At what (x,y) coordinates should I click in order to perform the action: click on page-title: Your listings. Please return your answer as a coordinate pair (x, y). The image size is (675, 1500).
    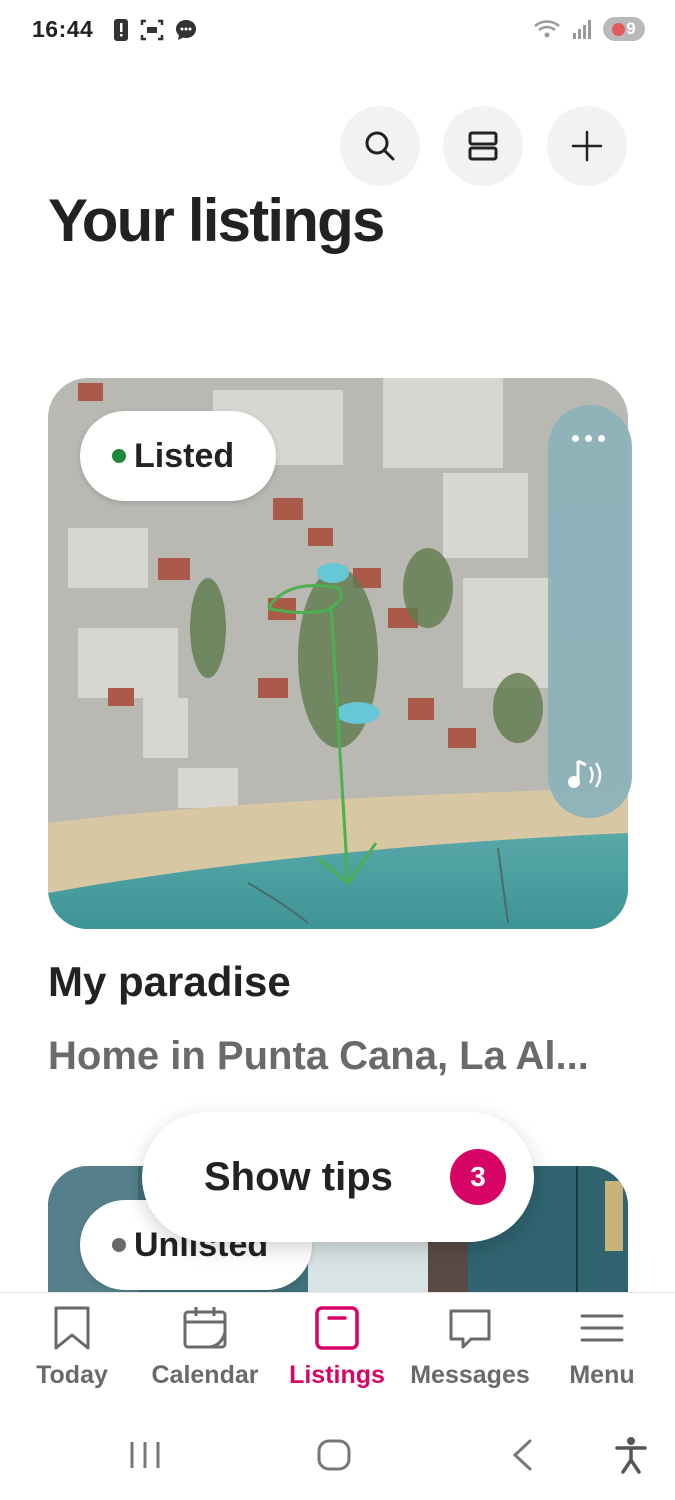
    Looking at the image, I should click on (216, 220).